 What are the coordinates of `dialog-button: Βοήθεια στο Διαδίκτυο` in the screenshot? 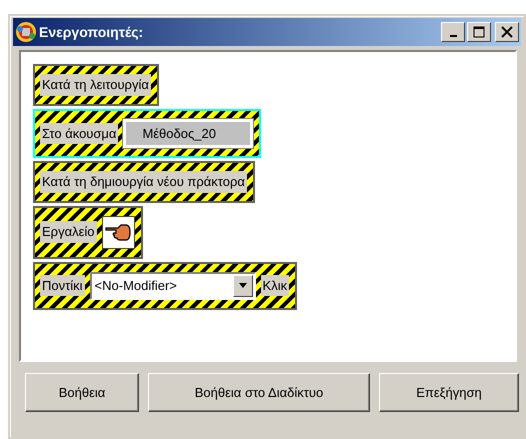 It's located at (259, 392).